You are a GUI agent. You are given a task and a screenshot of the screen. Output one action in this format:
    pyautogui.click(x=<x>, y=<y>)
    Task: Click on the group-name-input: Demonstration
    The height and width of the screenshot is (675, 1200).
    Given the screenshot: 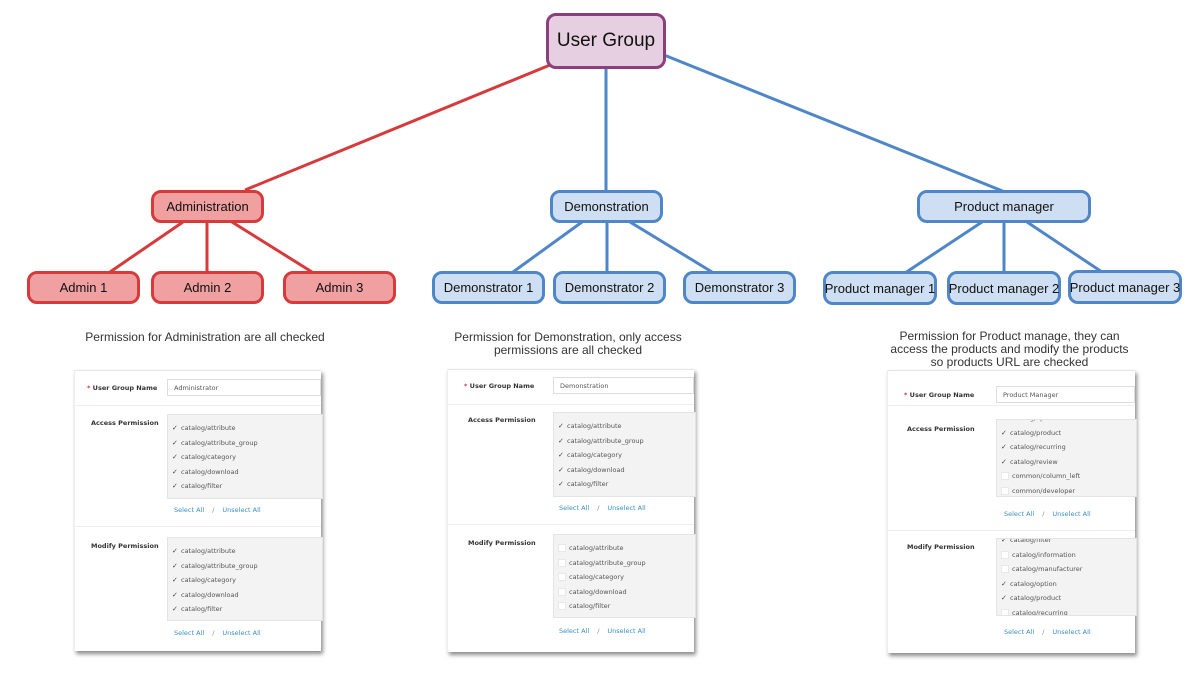 What is the action you would take?
    pyautogui.click(x=623, y=385)
    